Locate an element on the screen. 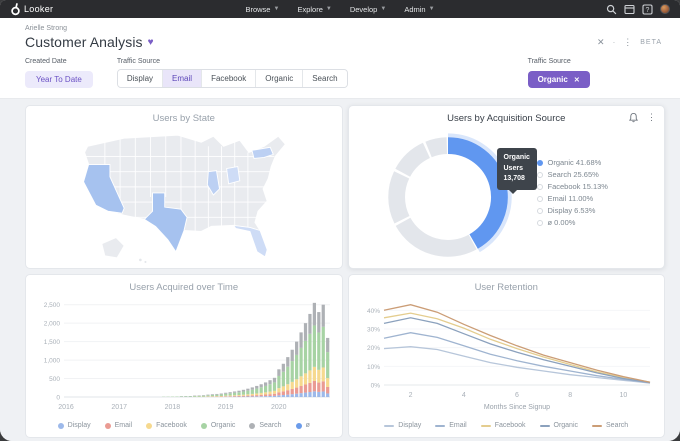 The image size is (680, 441). bar-legend-item-ø: ø is located at coordinates (302, 425).